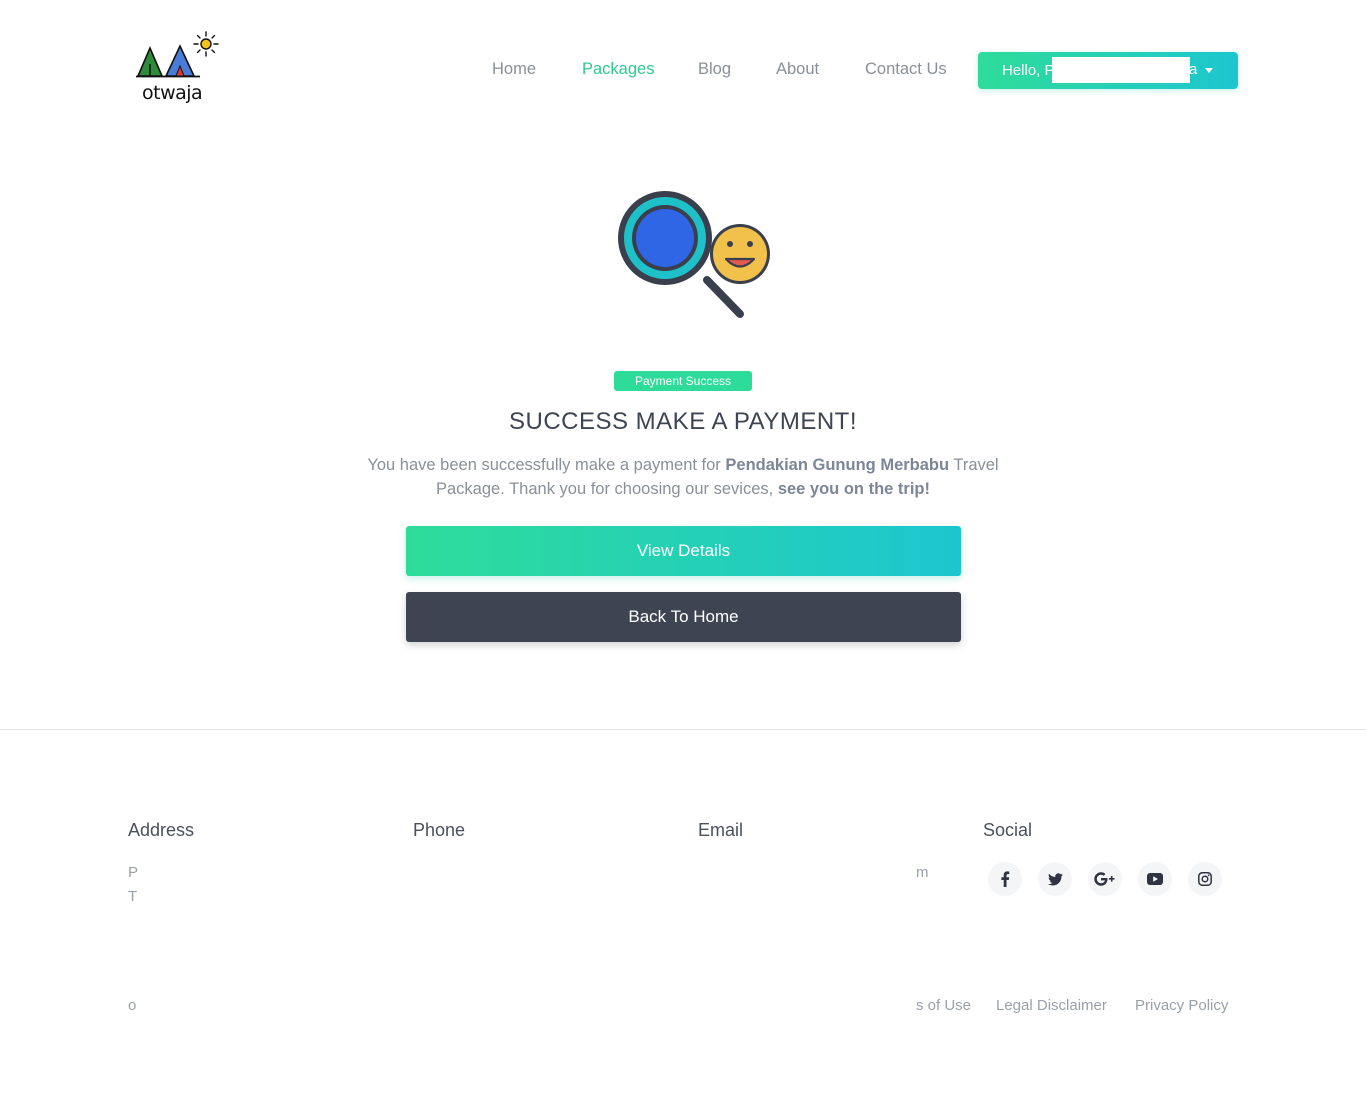 The height and width of the screenshot is (1118, 1366). I want to click on footer-phone-heading: Phone, so click(439, 830).